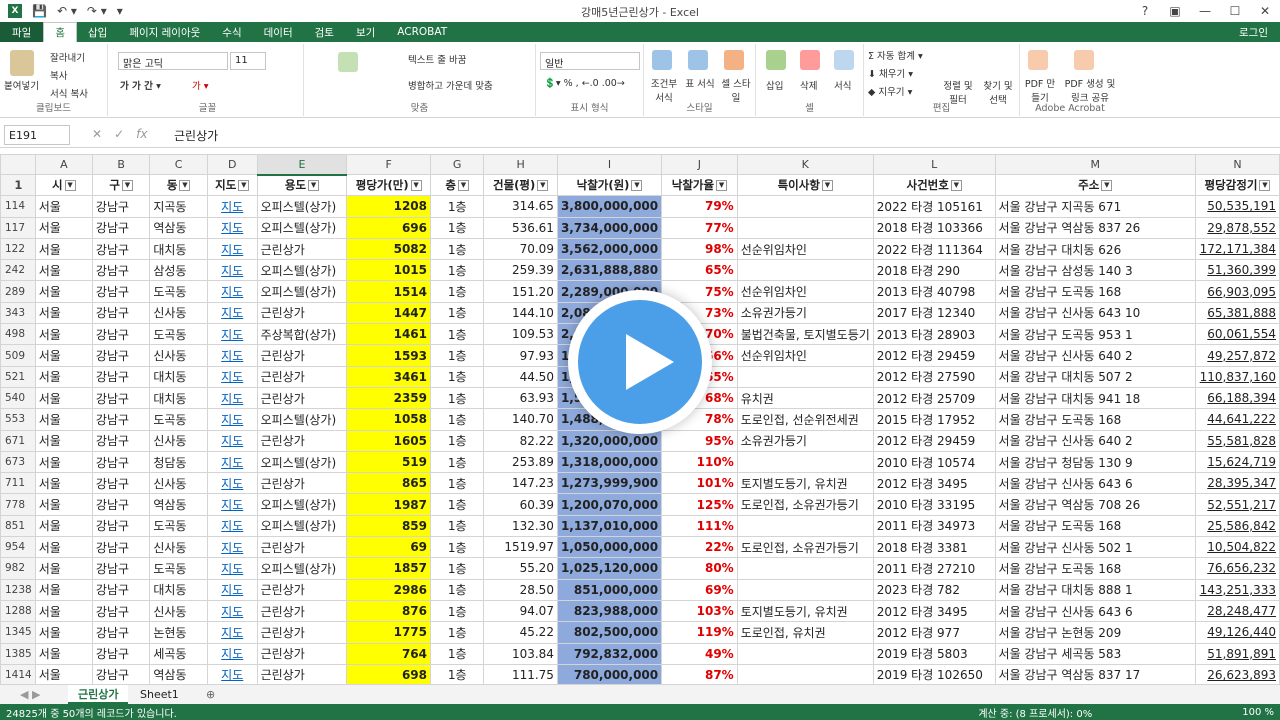 This screenshot has width=1280, height=720. I want to click on table-cell: 25,586,842, so click(1237, 526).